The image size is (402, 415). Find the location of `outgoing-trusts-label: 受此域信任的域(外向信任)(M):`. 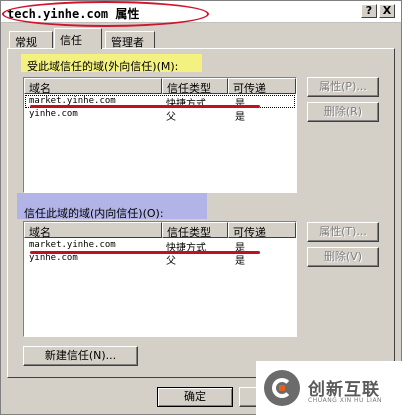

outgoing-trusts-label: 受此域信任的域(外向信任)(M): is located at coordinates (103, 66).